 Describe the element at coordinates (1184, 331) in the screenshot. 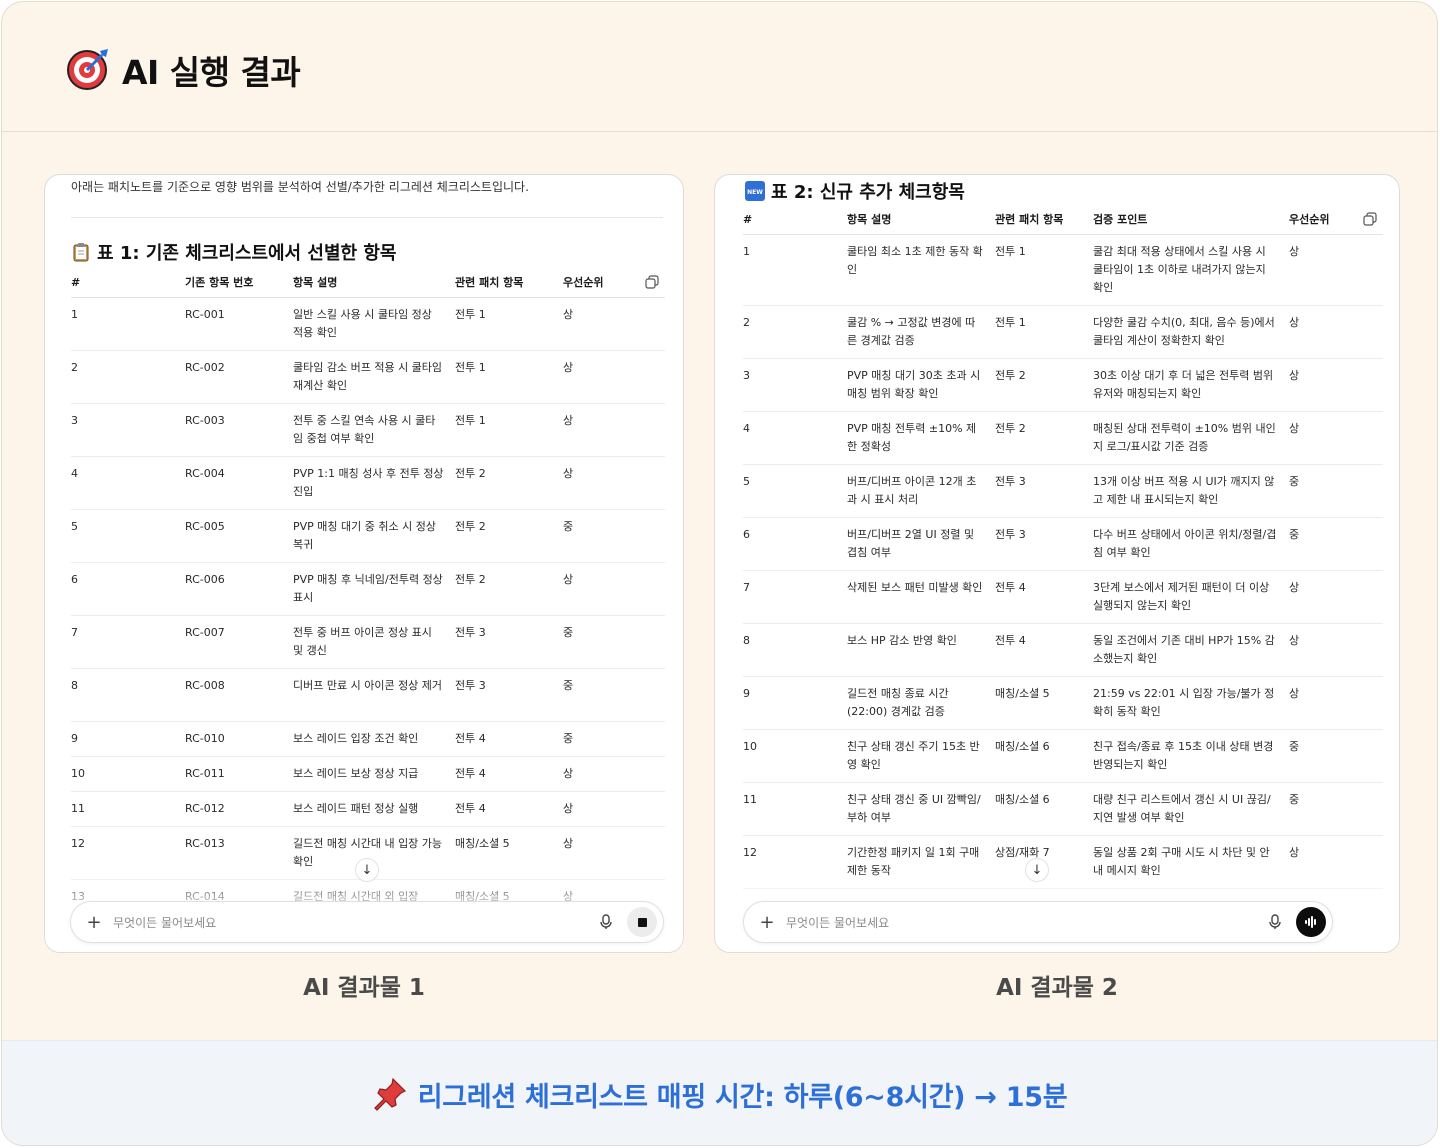

I see `table-cell: 다양한 쿨감 수치(0, 최대, 음수 등)에서 쿨타임 계산이 정확한지 확인` at that location.